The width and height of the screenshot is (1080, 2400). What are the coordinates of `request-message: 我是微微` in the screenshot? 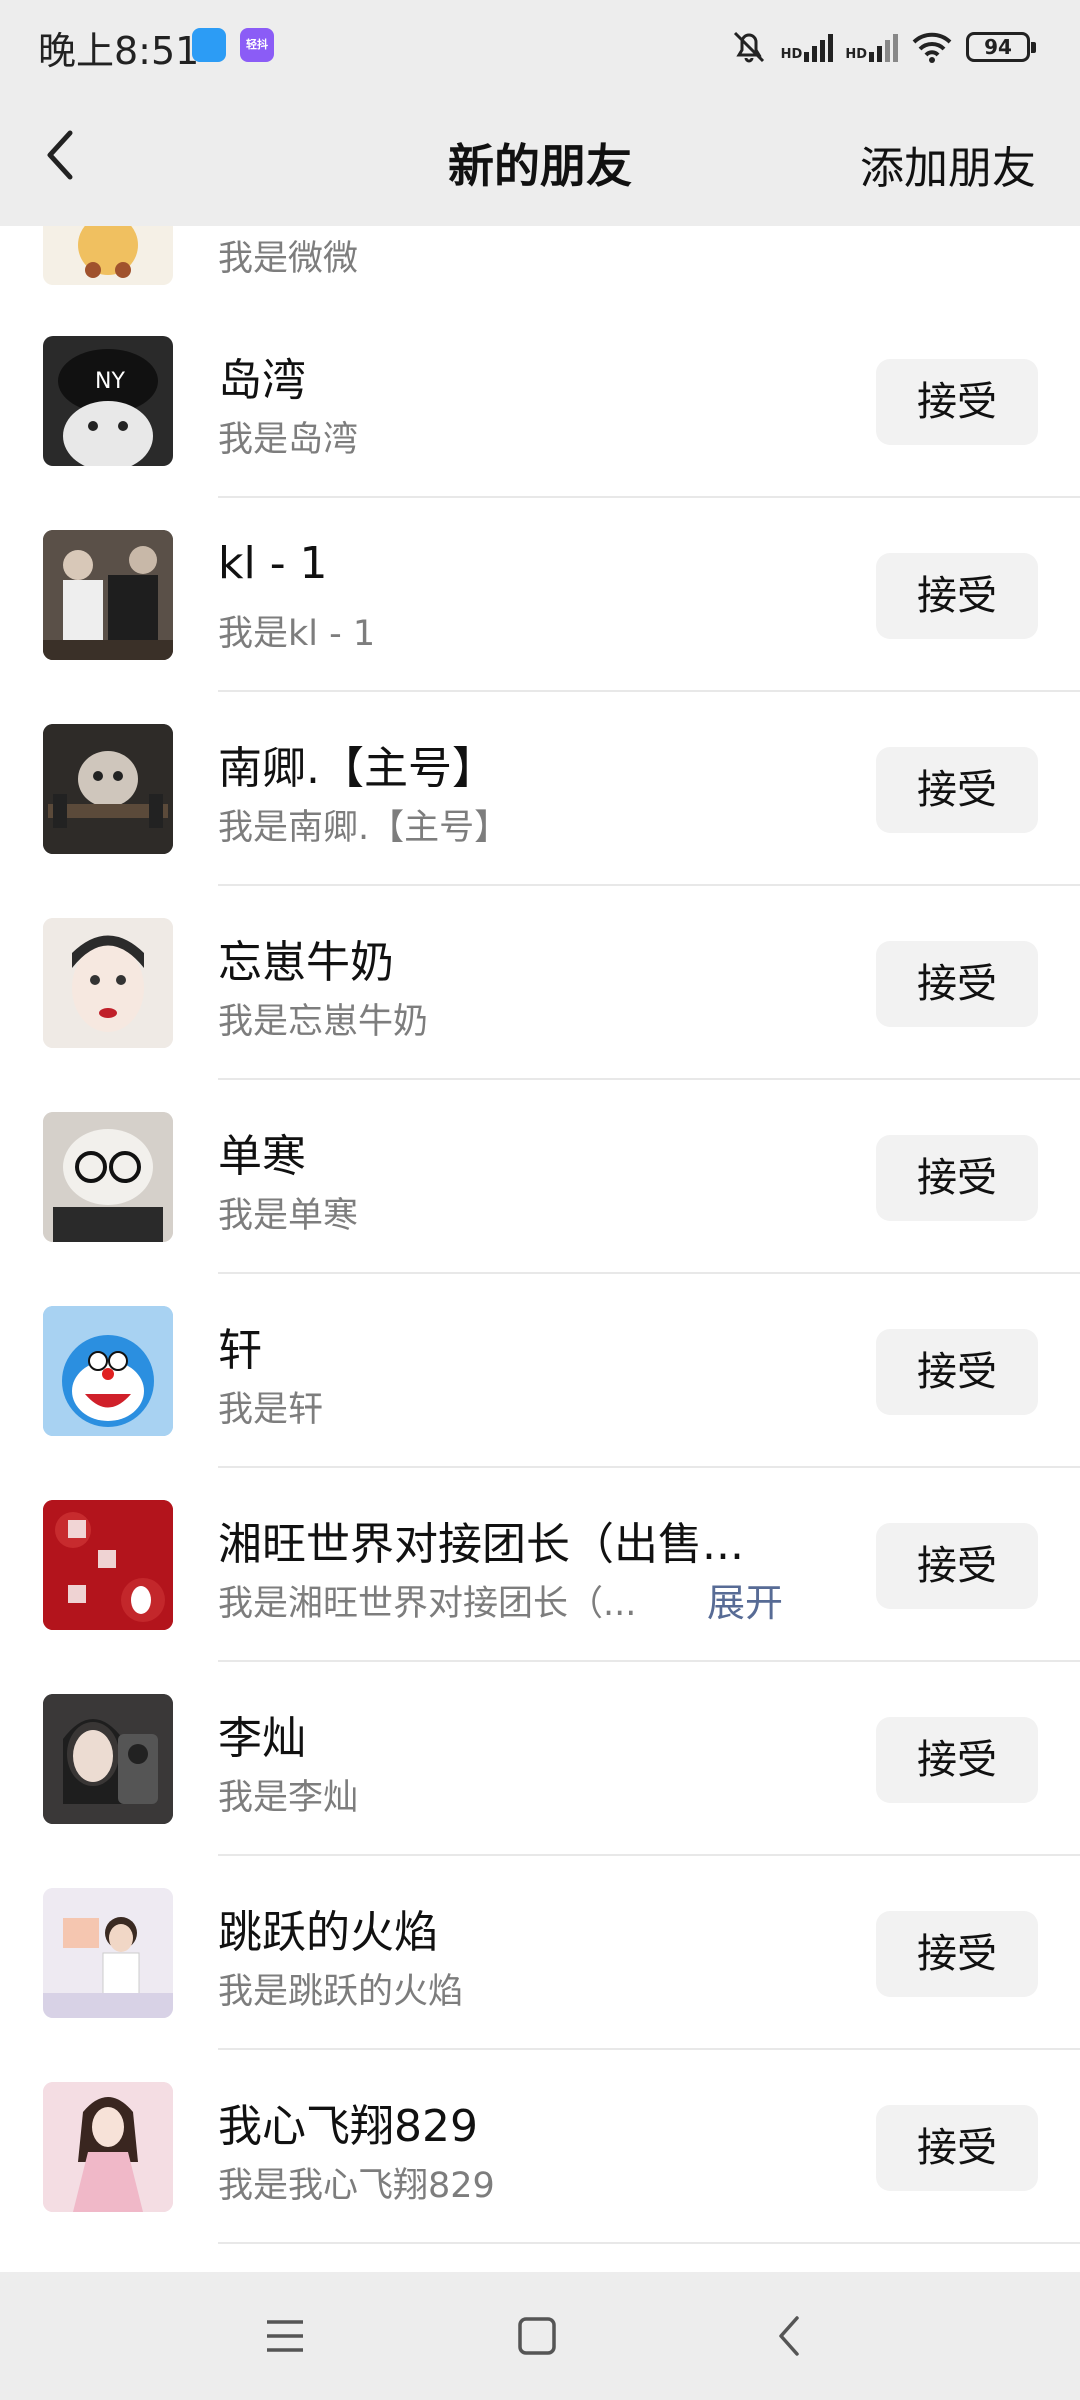 It's located at (288, 259).